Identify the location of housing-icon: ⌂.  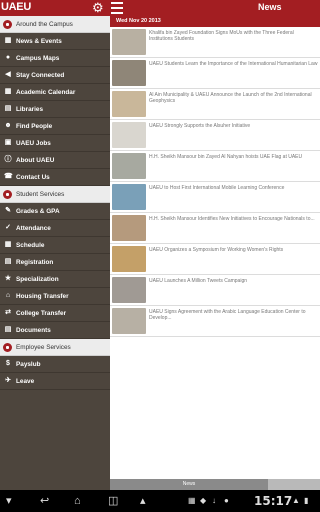
(8, 295).